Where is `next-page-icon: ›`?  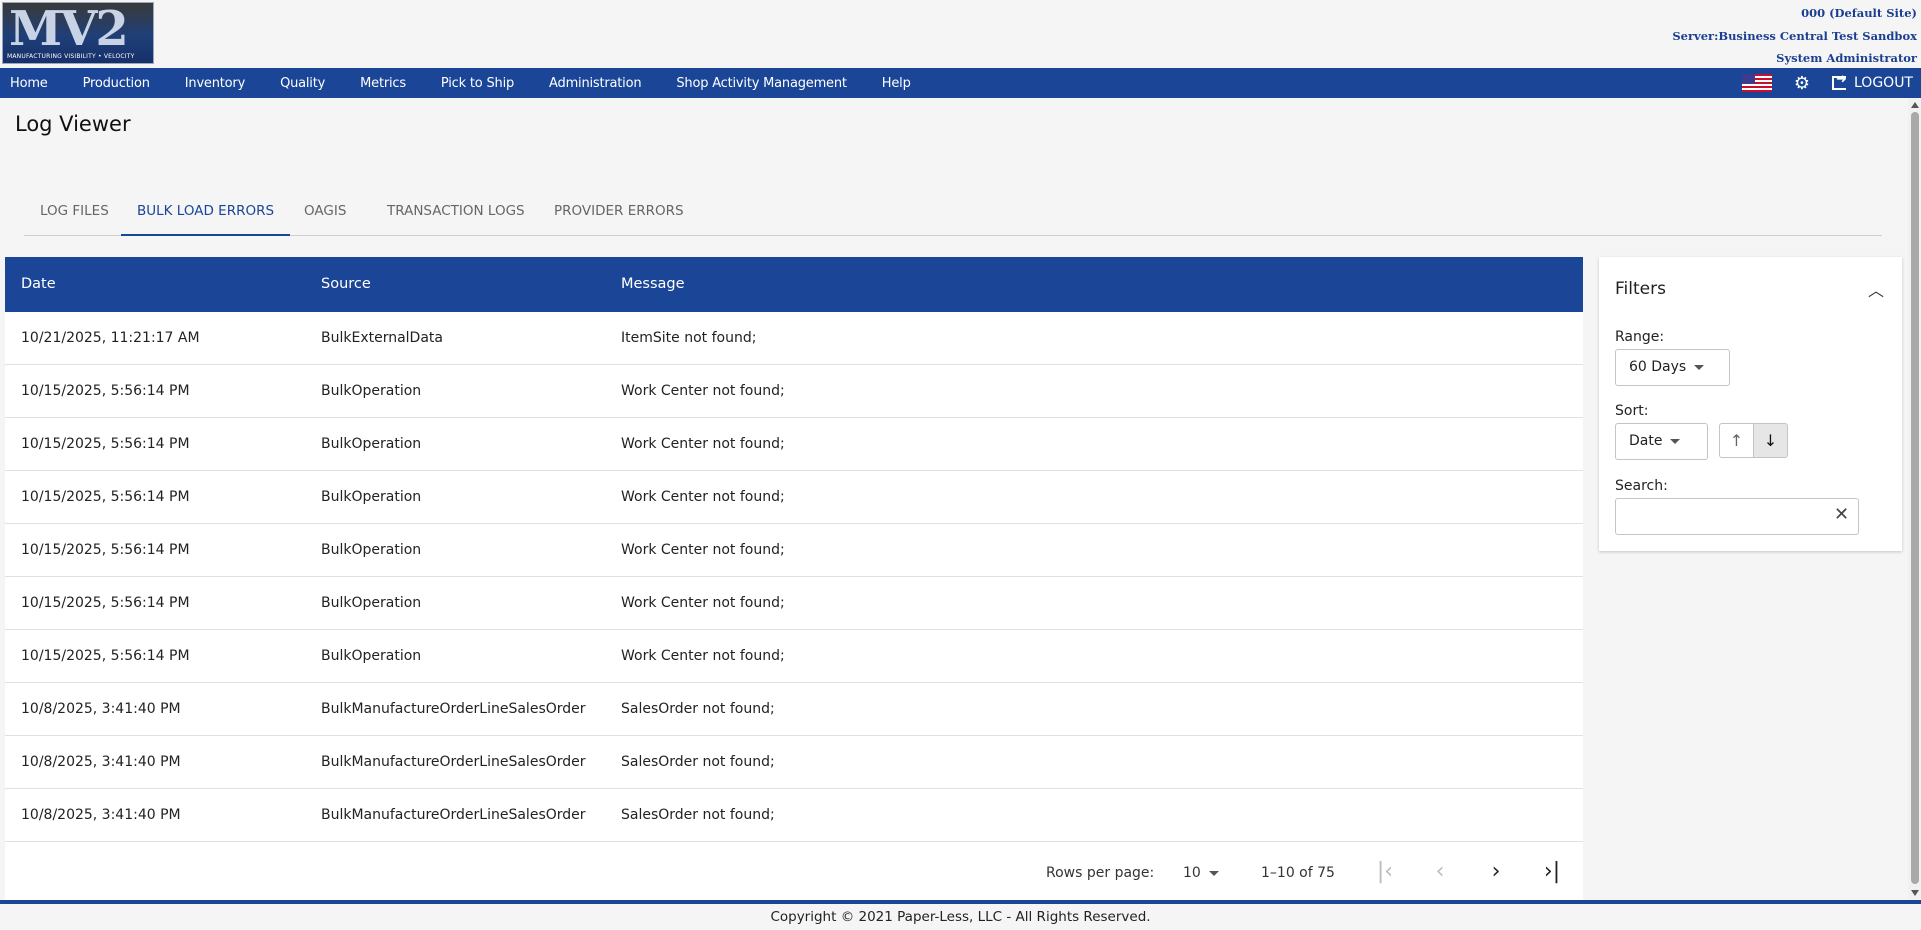
next-page-icon: › is located at coordinates (1496, 872).